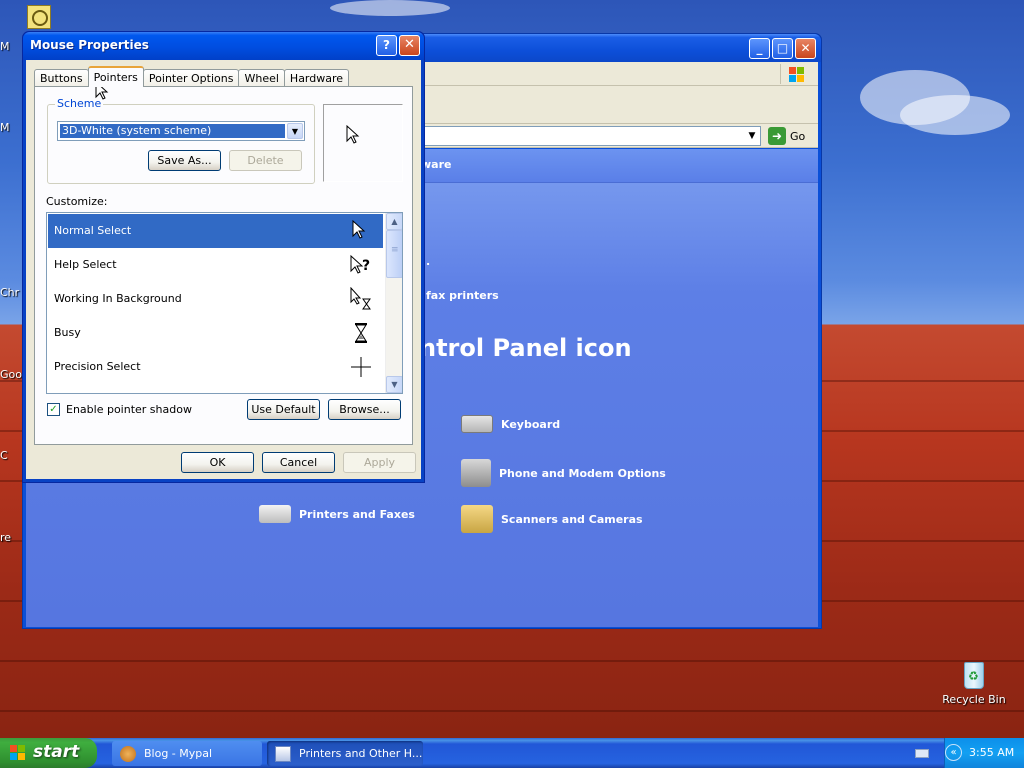  I want to click on enable-pointer-shadow-checkbox: ✓, so click(53, 409).